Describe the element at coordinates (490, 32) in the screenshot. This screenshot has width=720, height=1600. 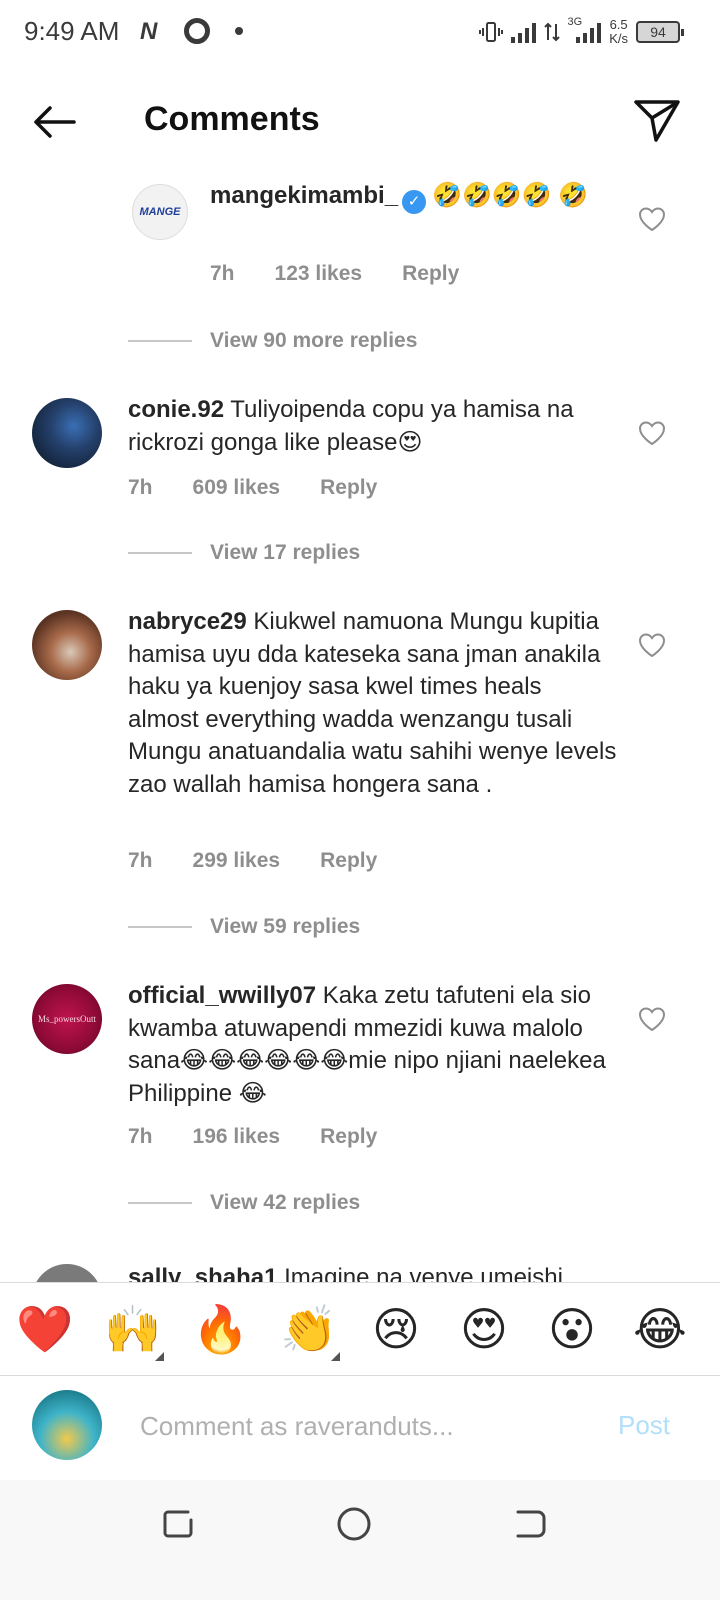
I see `vibrate-icon` at that location.